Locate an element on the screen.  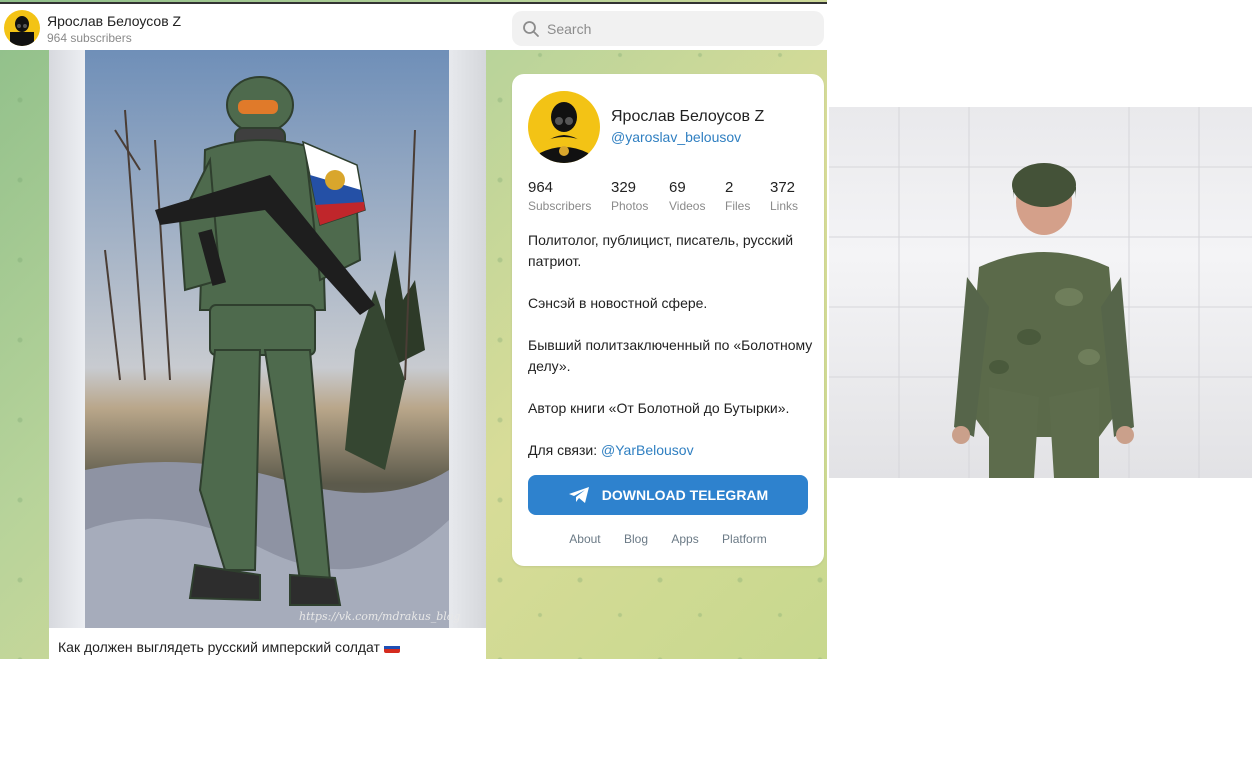
stat-files: 2 Files is located at coordinates (737, 196).